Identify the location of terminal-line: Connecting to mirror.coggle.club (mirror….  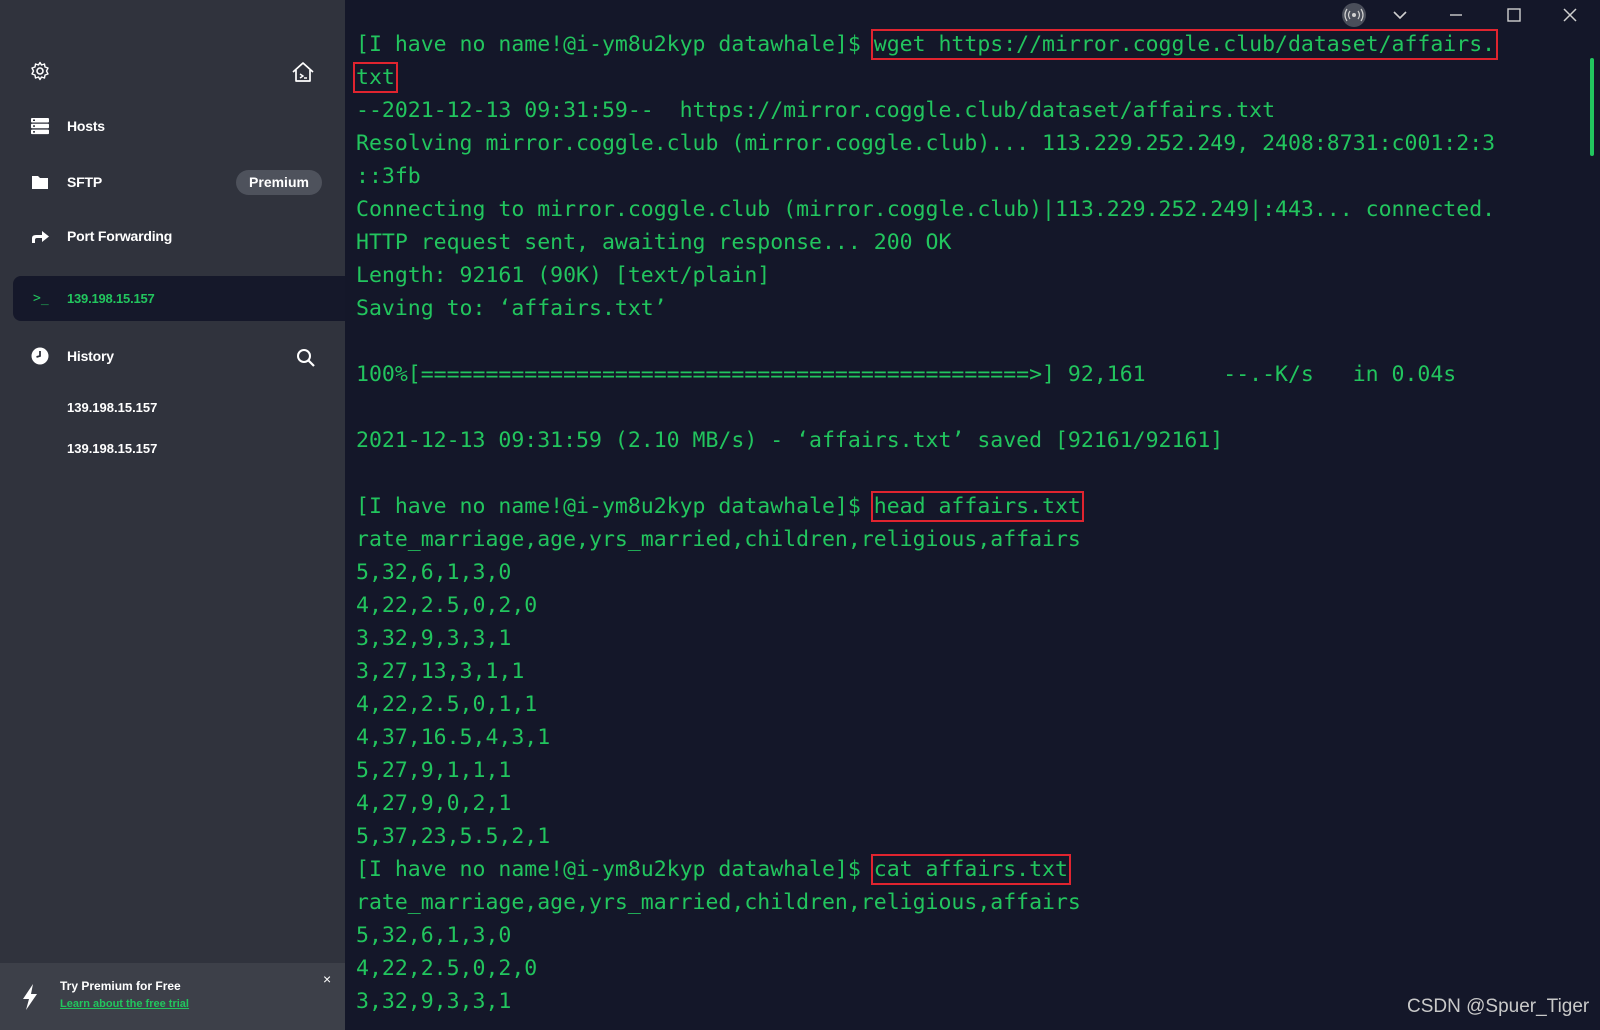
(925, 209).